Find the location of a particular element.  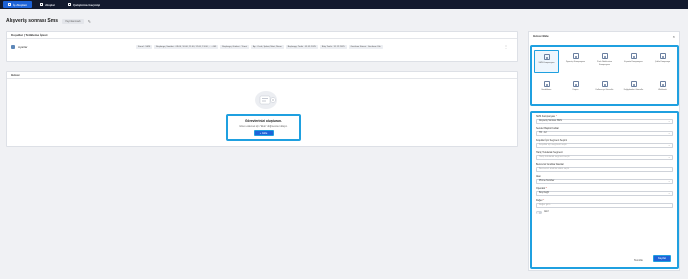

save-button: Kaydet is located at coordinates (662, 258).